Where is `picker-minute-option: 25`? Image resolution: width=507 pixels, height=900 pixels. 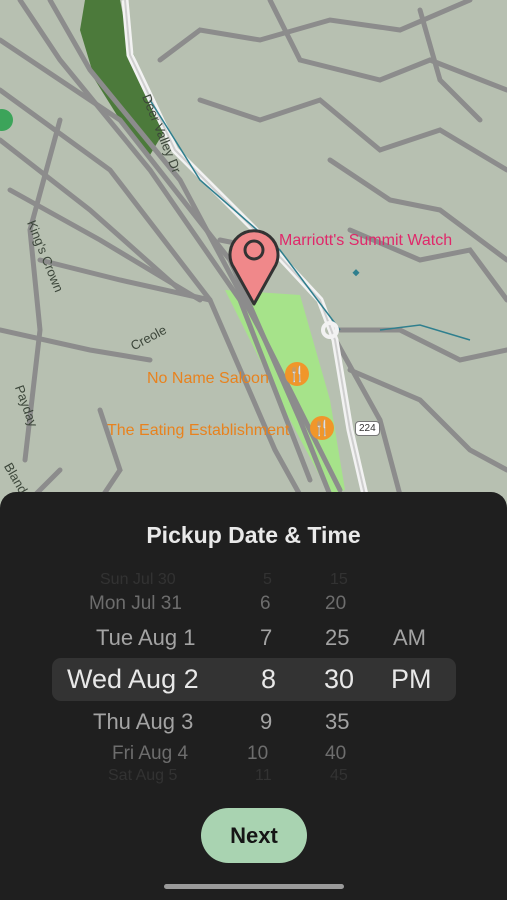
picker-minute-option: 25 is located at coordinates (337, 638).